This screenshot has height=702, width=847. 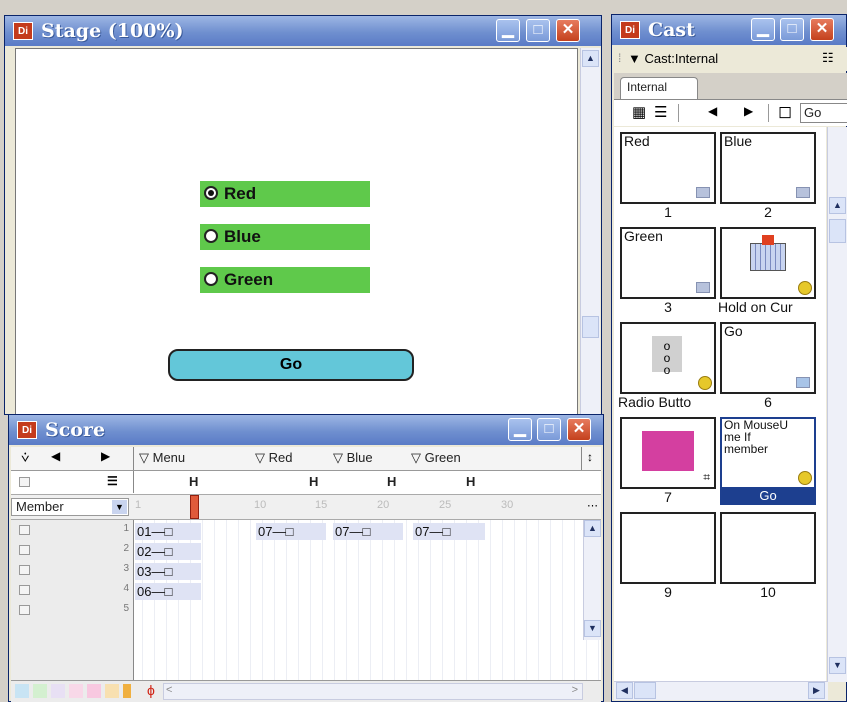 I want to click on stage-vertical-scrollbar: ▲, so click(x=590, y=231).